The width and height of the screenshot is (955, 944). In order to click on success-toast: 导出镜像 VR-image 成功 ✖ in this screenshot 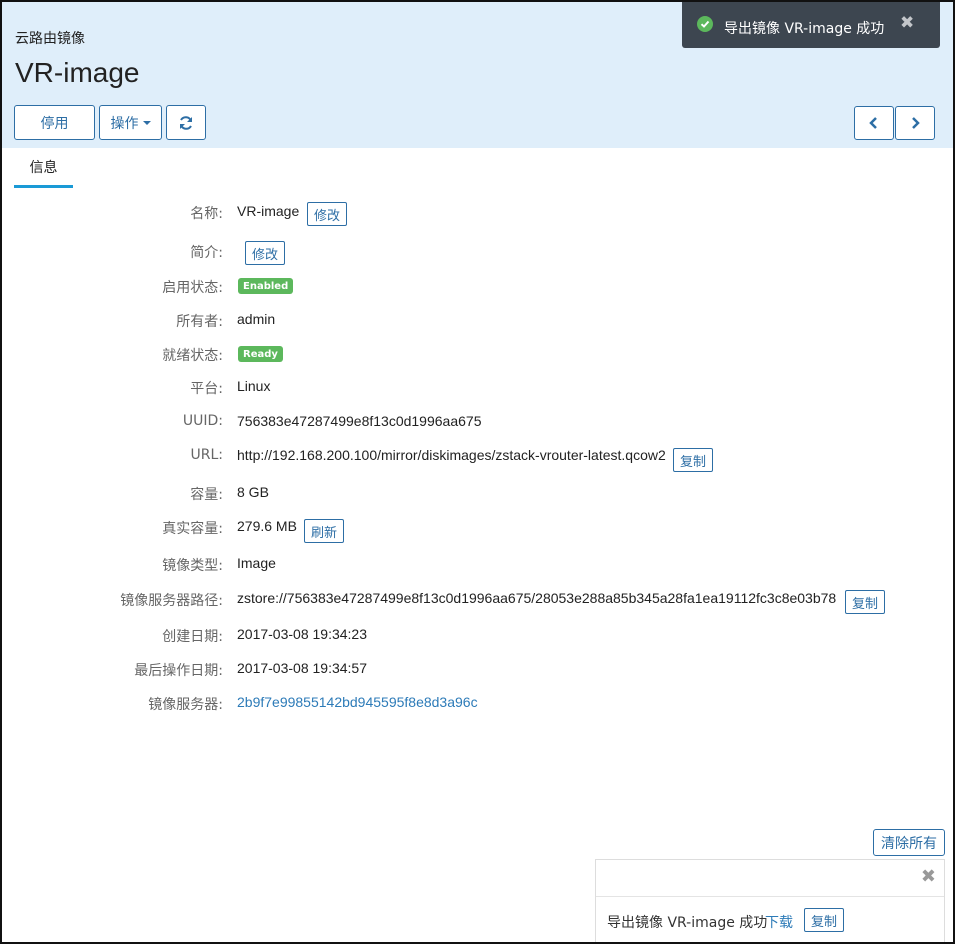, I will do `click(811, 25)`.